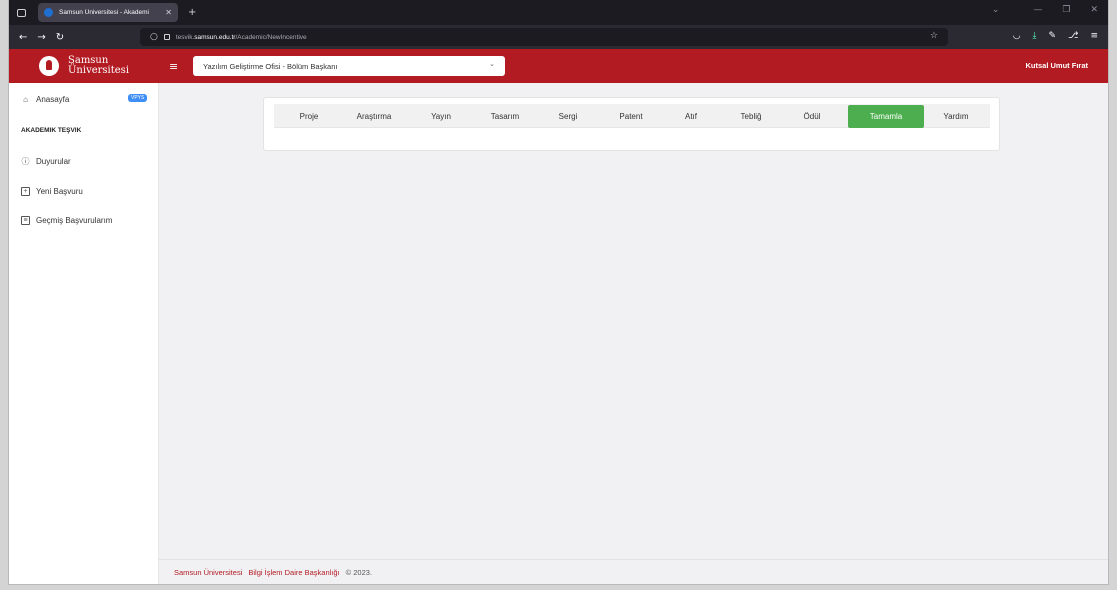 This screenshot has height=590, width=1117. I want to click on sidebar-item-announcements: ⓘ Duyurular, so click(46, 161).